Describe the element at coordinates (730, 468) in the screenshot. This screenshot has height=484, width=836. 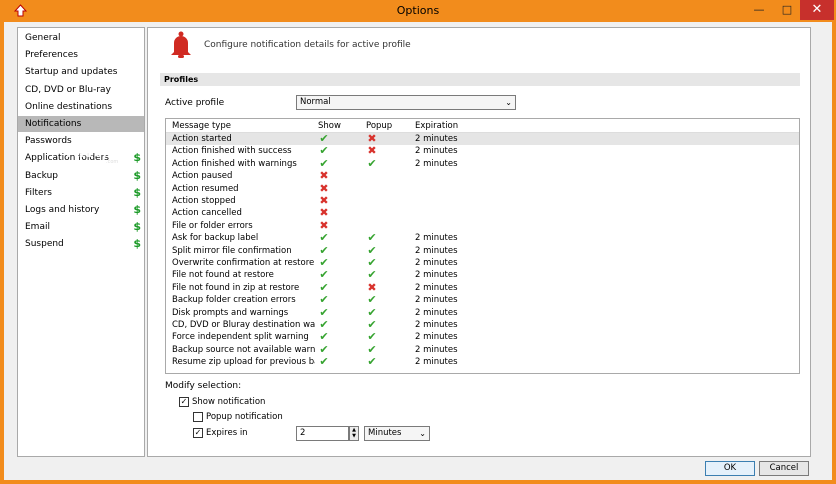
I see `ok-button: OK` at that location.